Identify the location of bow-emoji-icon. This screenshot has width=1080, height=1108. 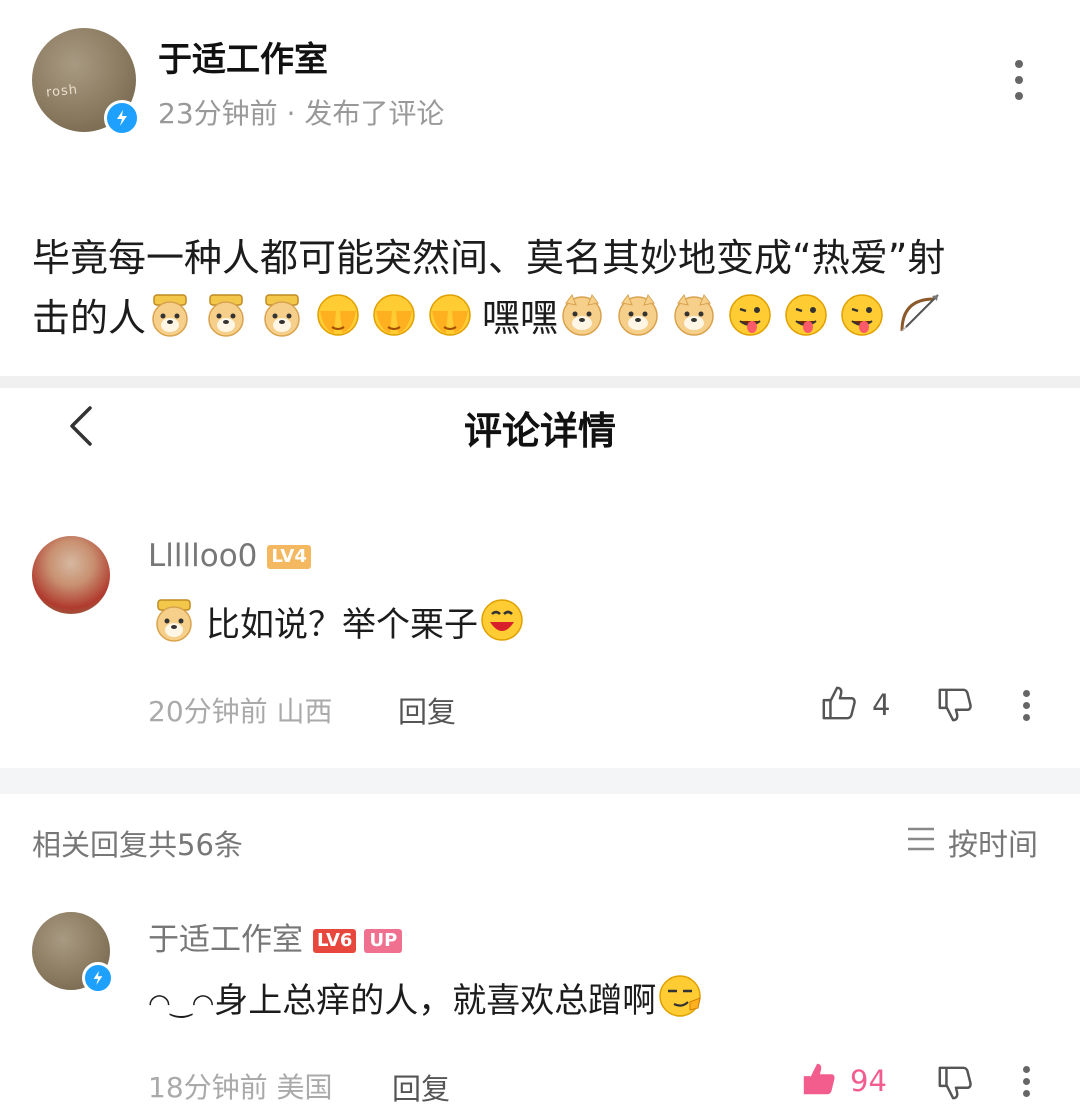
(922, 317).